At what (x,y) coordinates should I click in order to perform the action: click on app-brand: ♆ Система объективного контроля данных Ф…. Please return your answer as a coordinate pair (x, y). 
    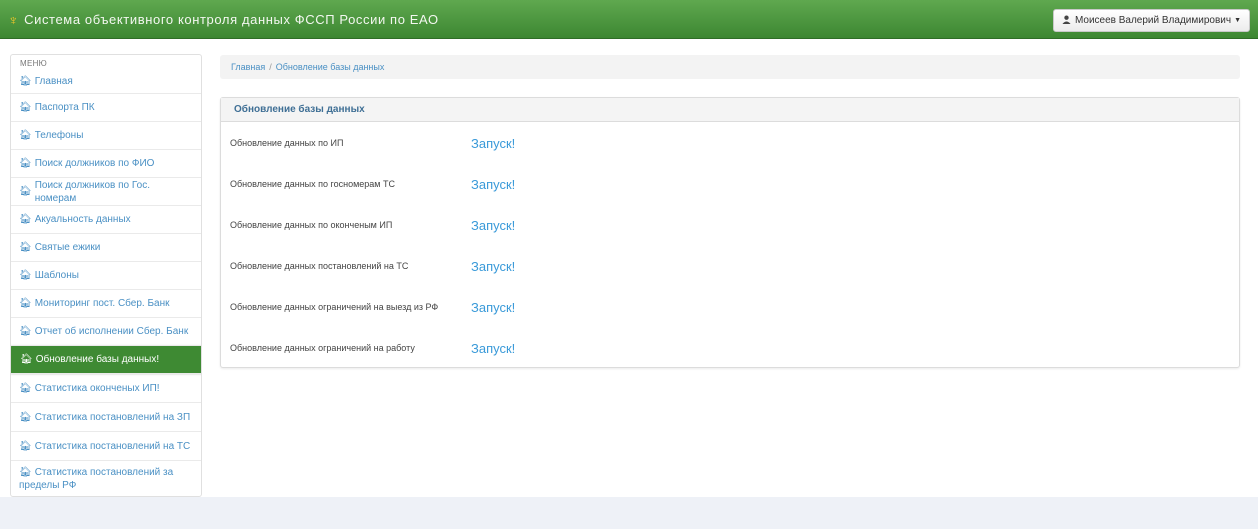
    Looking at the image, I should click on (223, 19).